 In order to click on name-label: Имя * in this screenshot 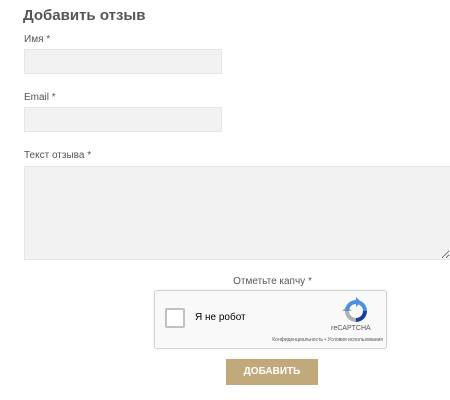, I will do `click(37, 39)`.